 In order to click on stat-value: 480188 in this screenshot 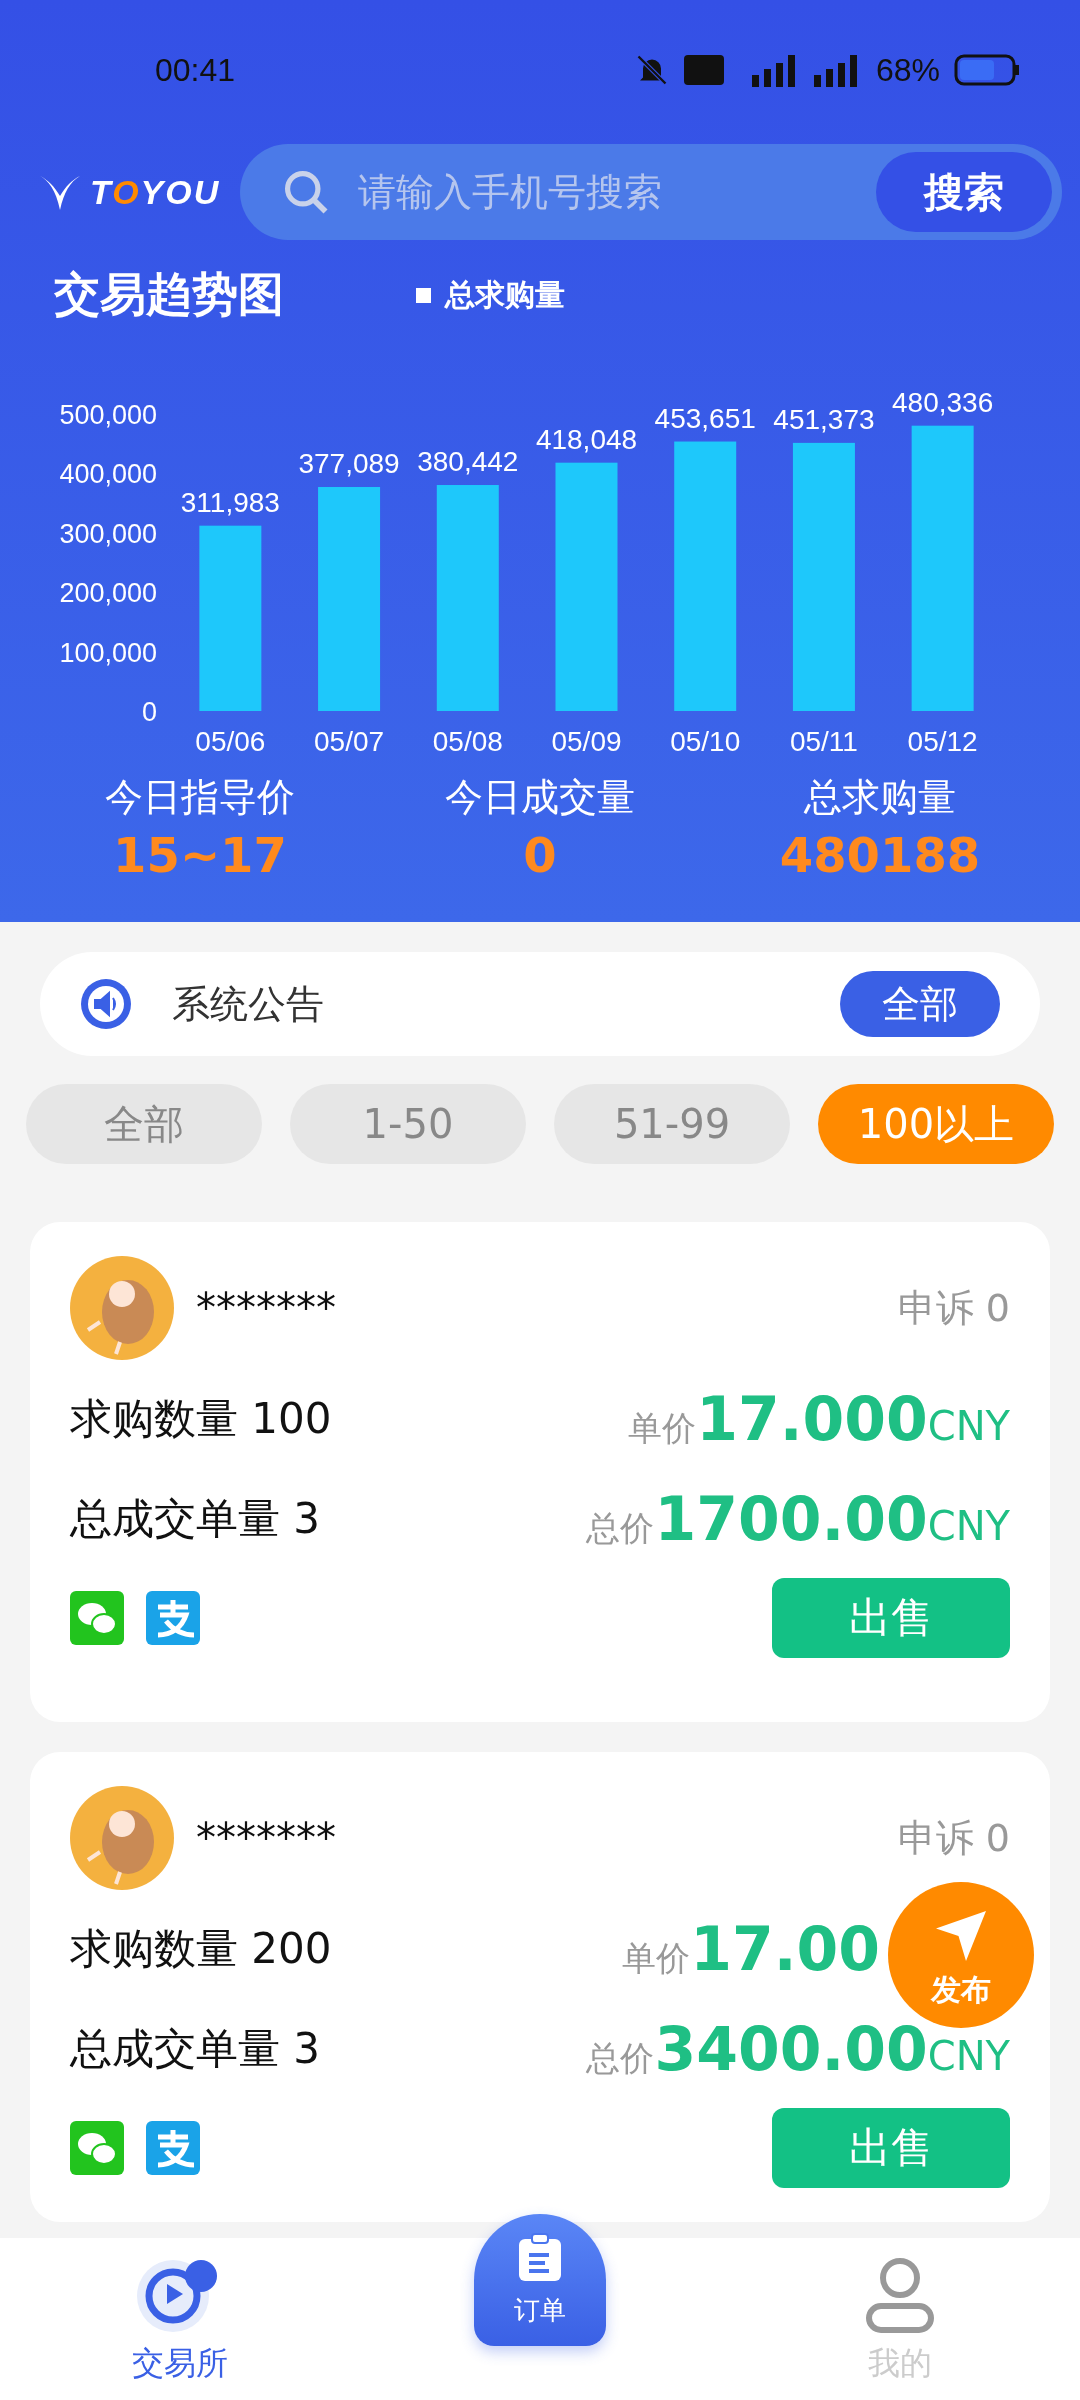, I will do `click(880, 855)`.